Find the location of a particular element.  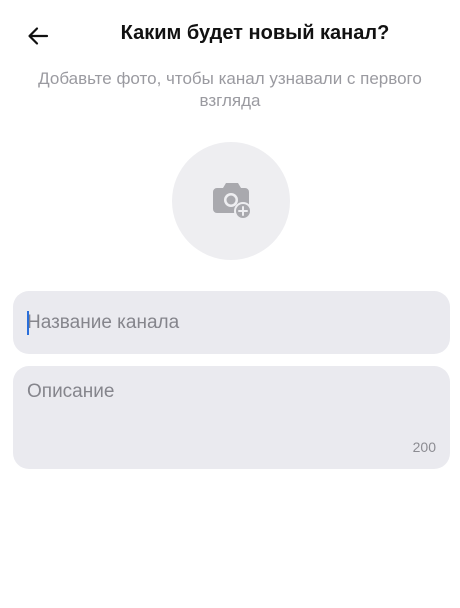

add-photo-button is located at coordinates (231, 201).